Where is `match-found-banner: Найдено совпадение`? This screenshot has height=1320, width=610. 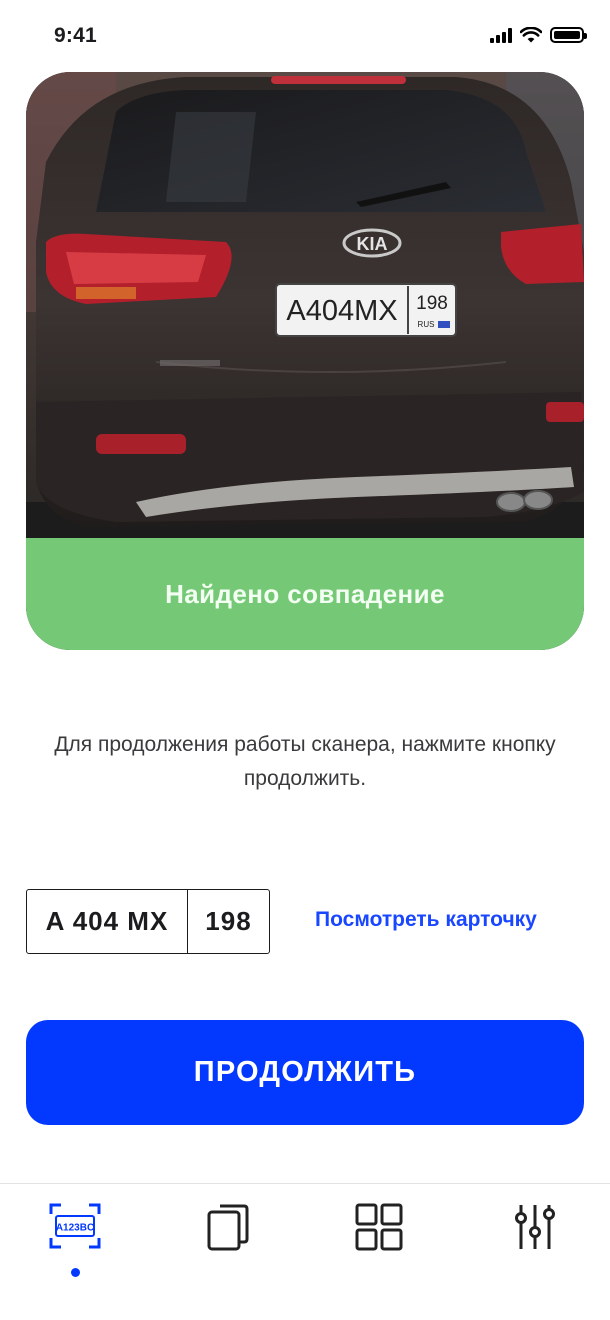 match-found-banner: Найдено совпадение is located at coordinates (305, 594).